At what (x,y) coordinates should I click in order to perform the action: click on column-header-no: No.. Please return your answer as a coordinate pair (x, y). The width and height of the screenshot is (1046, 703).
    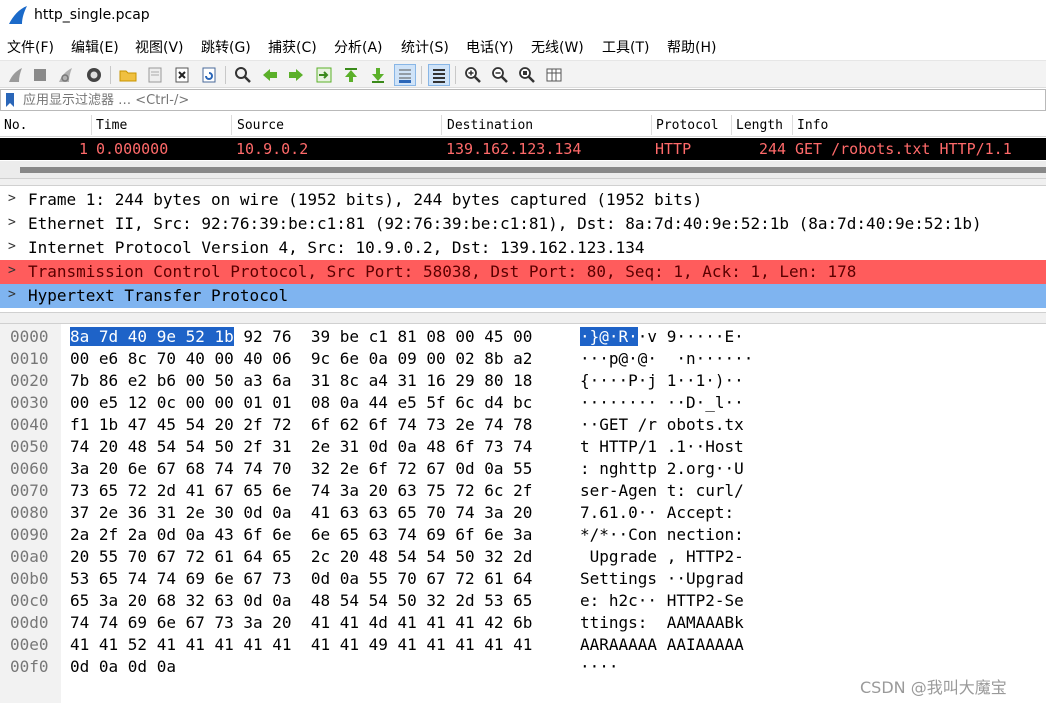
    Looking at the image, I should click on (15, 125).